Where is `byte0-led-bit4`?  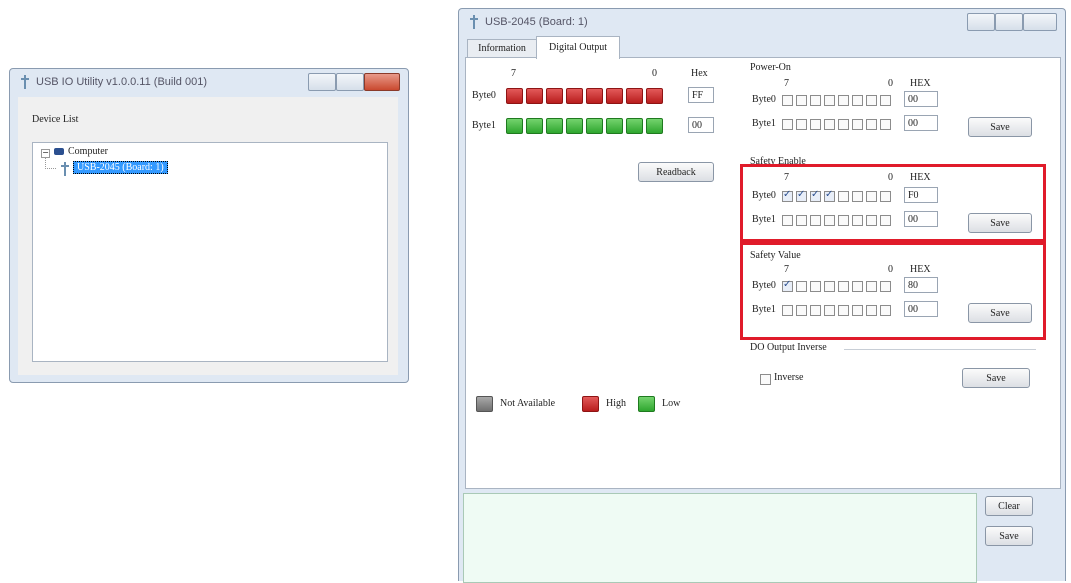
byte0-led-bit4 is located at coordinates (574, 96).